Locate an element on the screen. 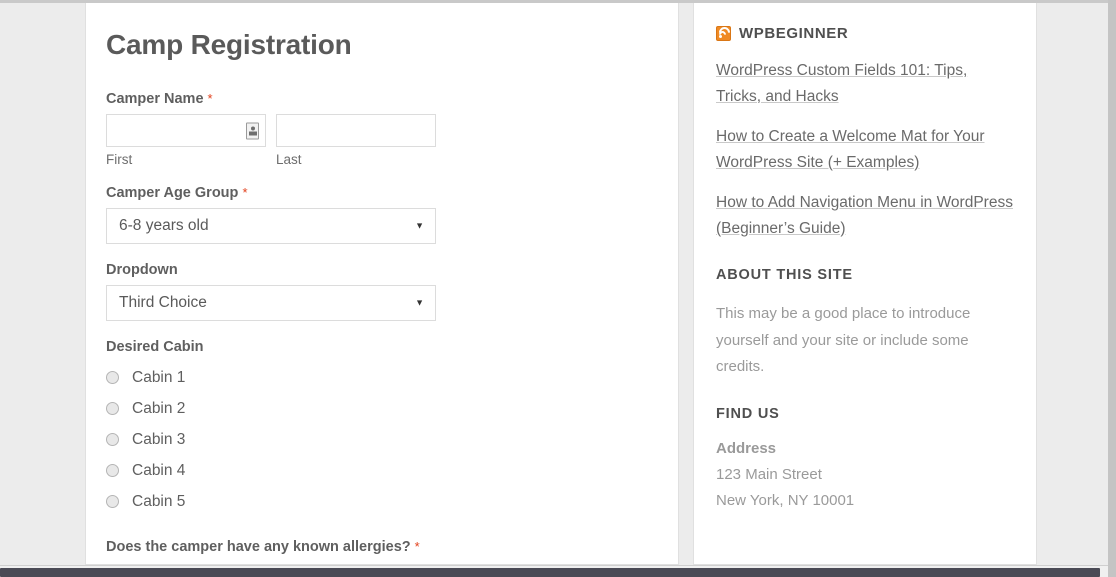 This screenshot has height=577, width=1116. address-lines: 123 Main Street New York, NY 10001 is located at coordinates (865, 488).